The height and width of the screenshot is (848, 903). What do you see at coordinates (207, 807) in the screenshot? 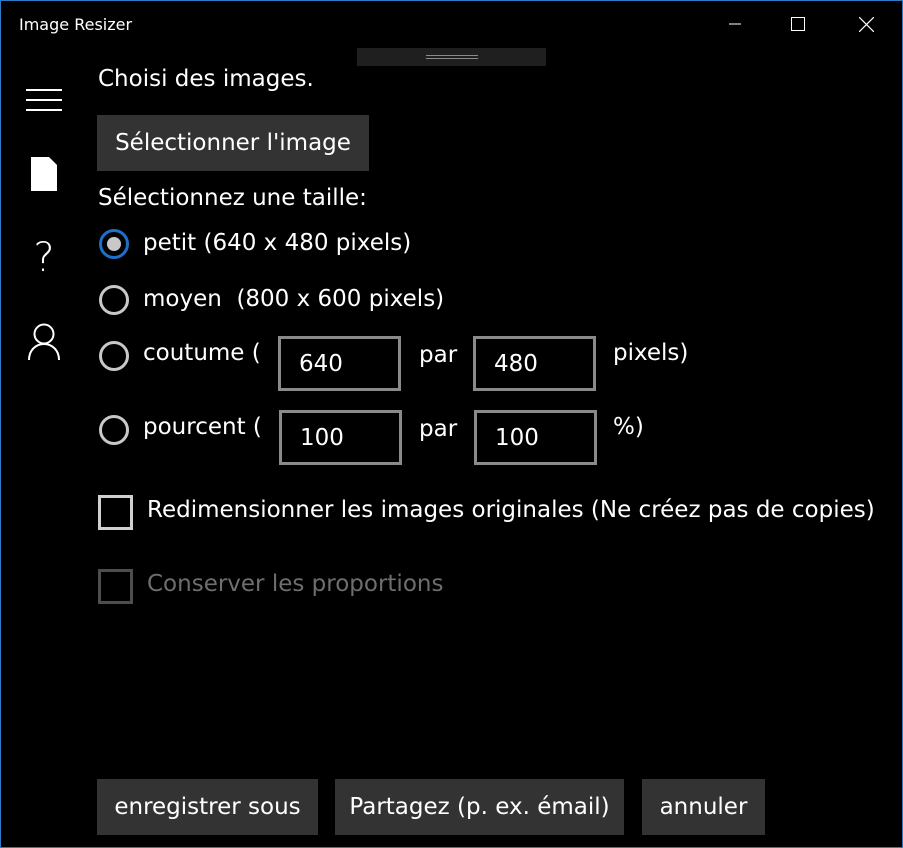
I see `save-as-button: enregistrer sous` at bounding box center [207, 807].